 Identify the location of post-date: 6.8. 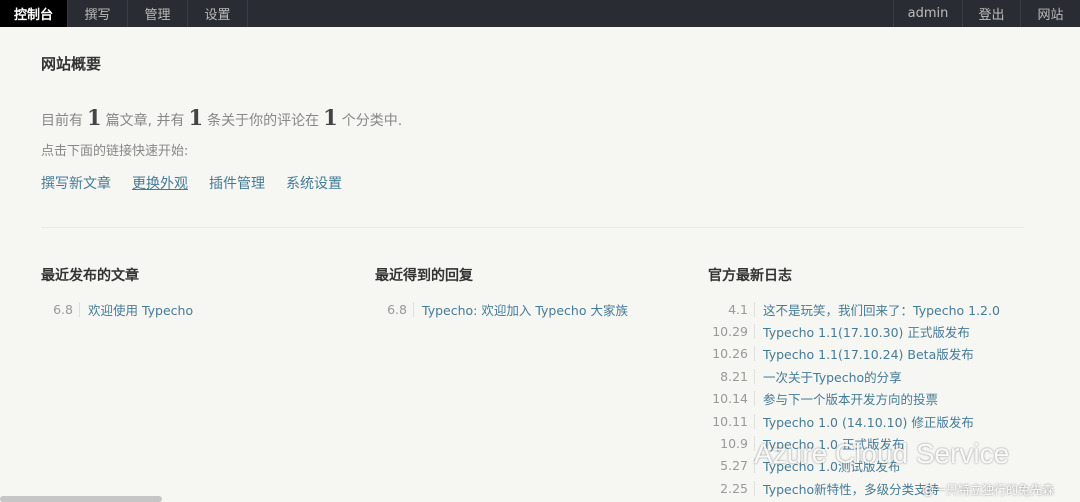
(60, 309).